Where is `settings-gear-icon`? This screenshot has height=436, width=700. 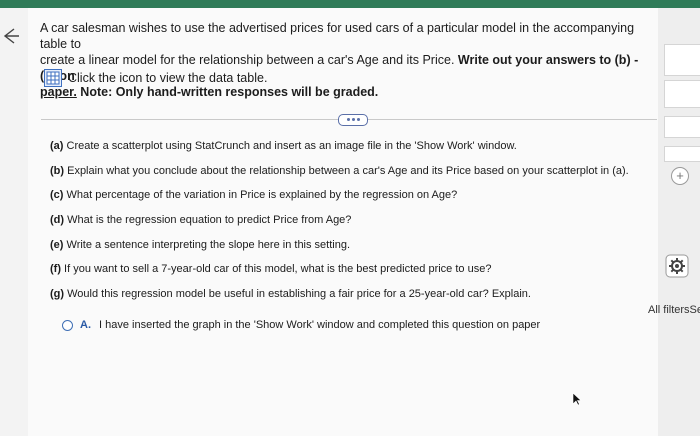 settings-gear-icon is located at coordinates (677, 266).